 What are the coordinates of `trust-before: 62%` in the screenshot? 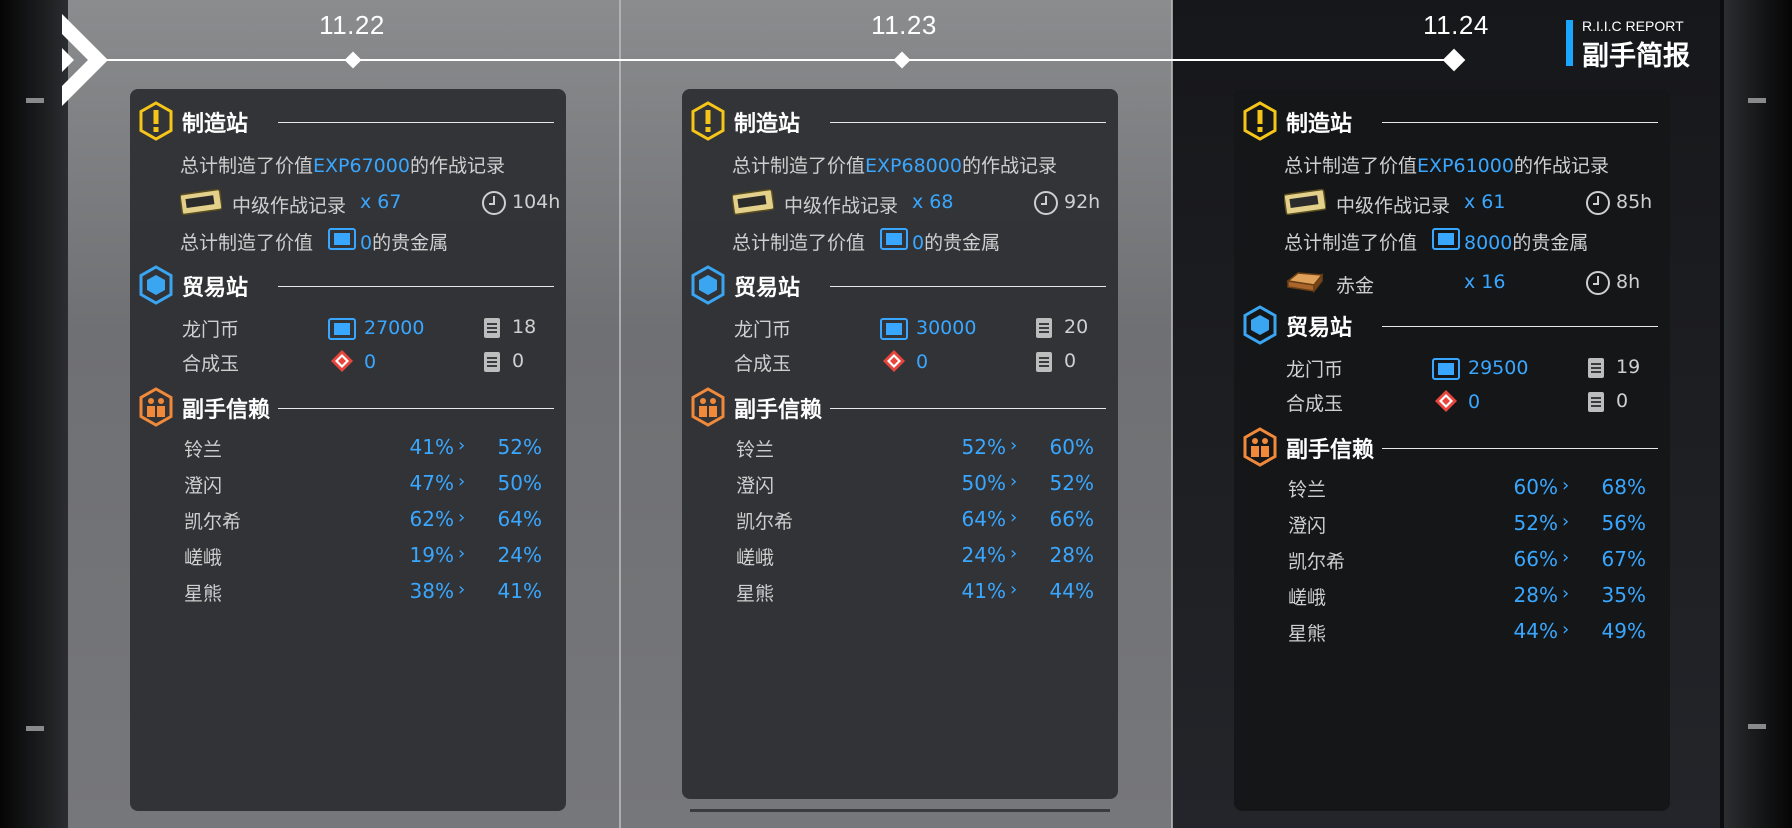 It's located at (431, 519).